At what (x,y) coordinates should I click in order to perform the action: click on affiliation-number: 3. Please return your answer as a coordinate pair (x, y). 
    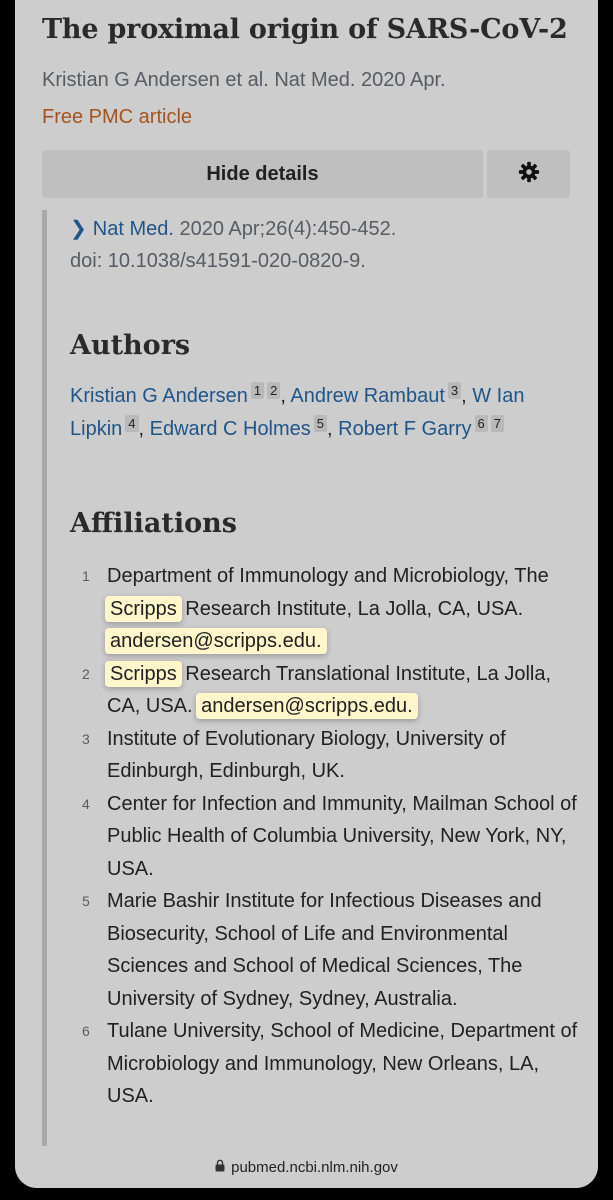
    Looking at the image, I should click on (86, 738).